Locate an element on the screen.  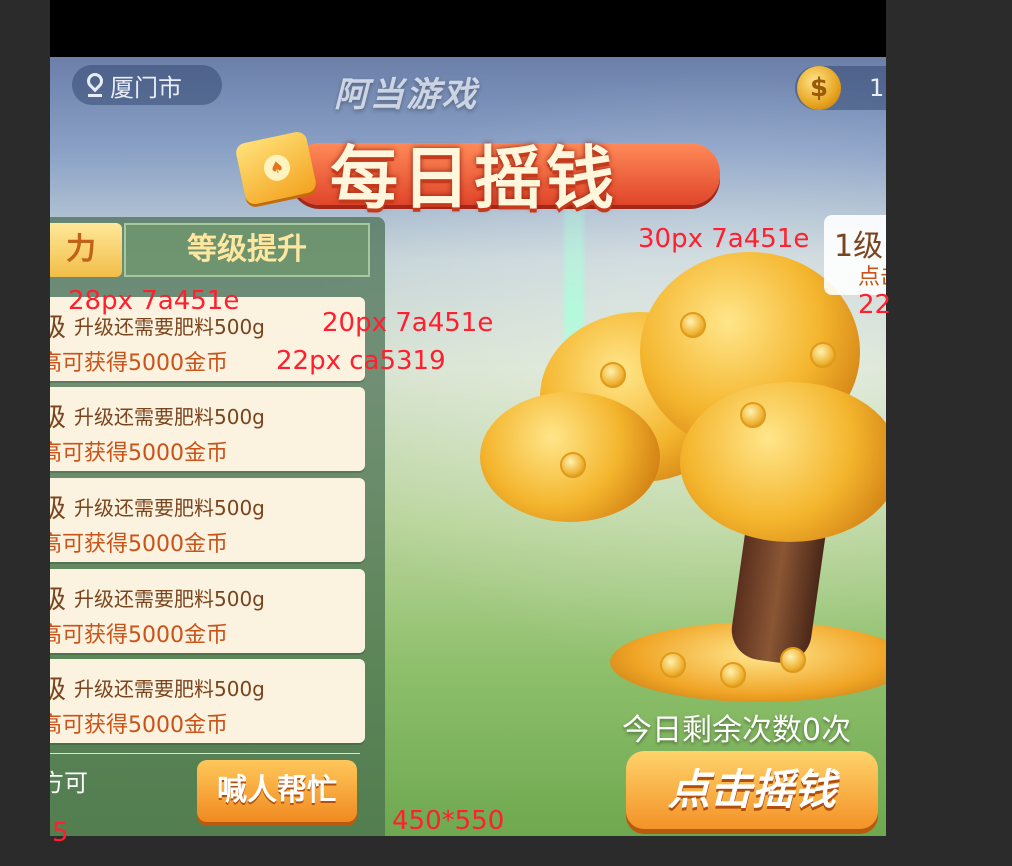
coin-icon: $ is located at coordinates (819, 88).